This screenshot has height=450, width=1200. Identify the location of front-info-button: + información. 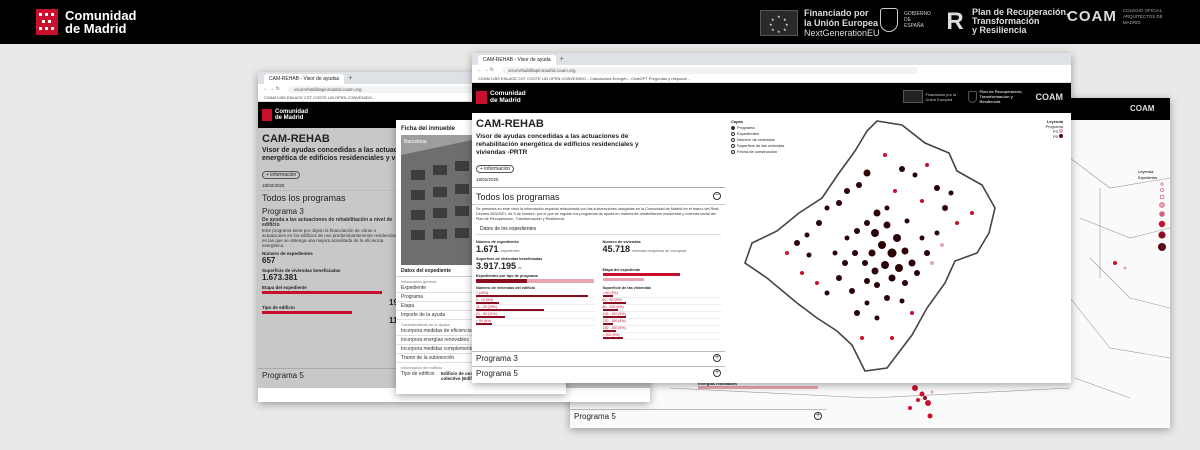
(495, 169).